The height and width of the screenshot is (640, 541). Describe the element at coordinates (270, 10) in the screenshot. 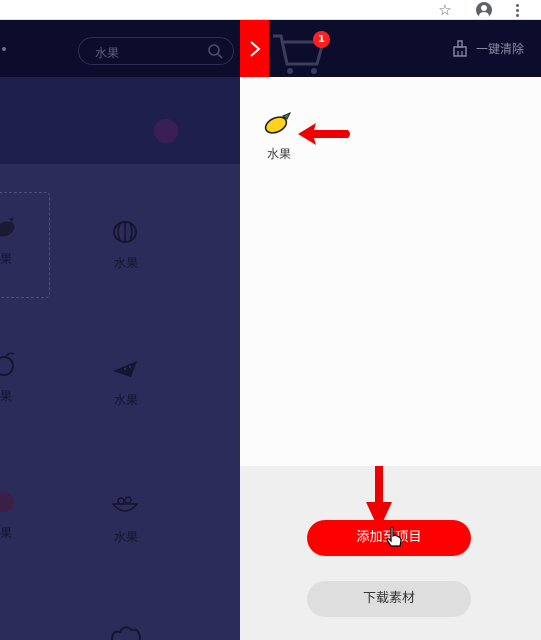

I see `browser-toolbar: ☆` at that location.